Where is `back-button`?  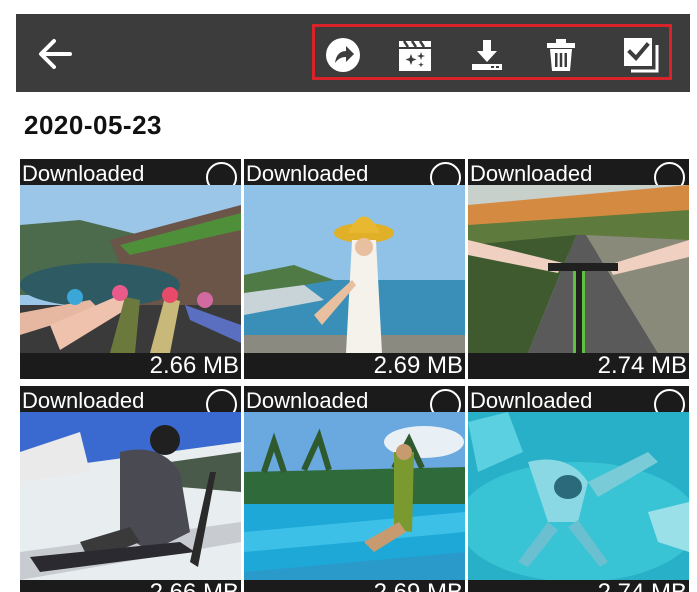 back-button is located at coordinates (54, 54).